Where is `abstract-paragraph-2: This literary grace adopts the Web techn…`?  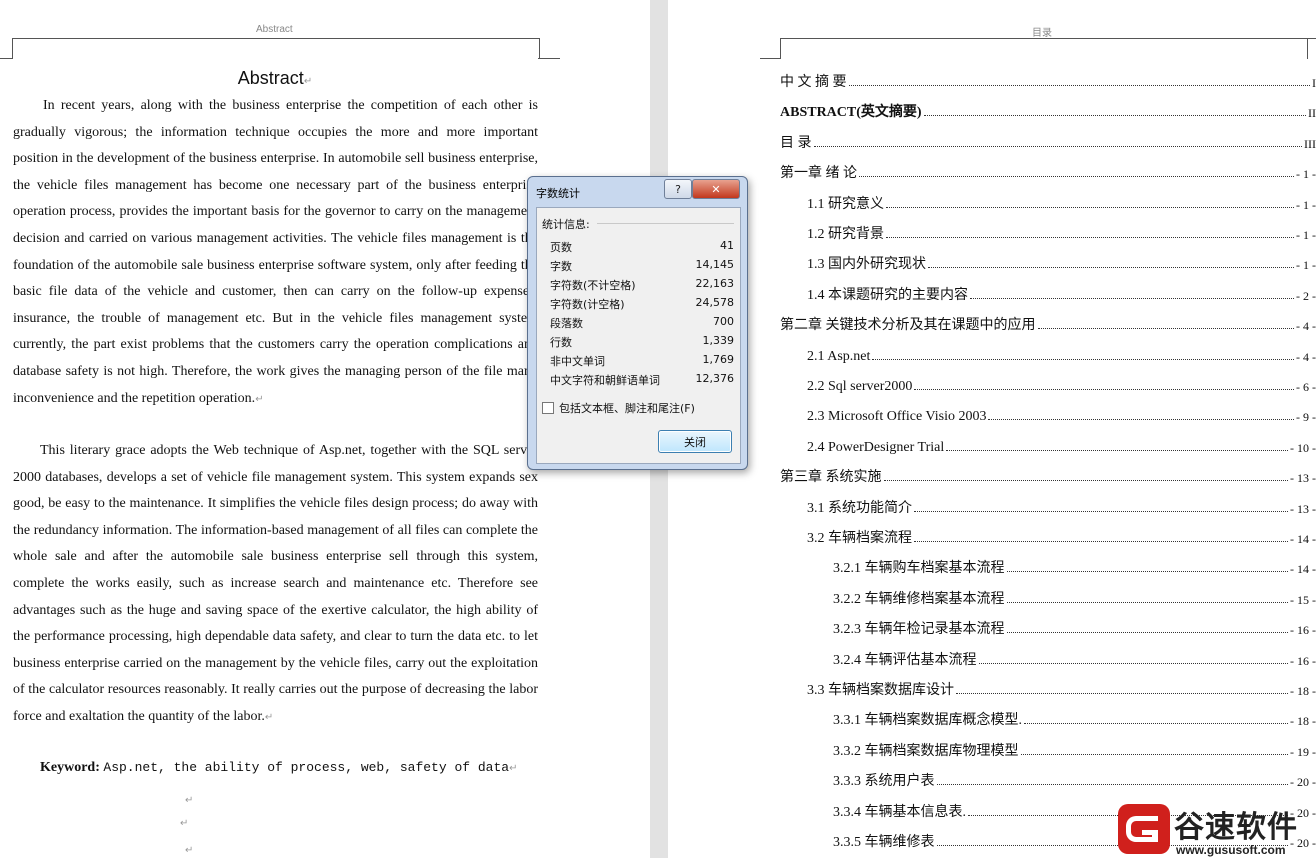
abstract-paragraph-2: This literary grace adopts the Web techn… is located at coordinates (275, 585).